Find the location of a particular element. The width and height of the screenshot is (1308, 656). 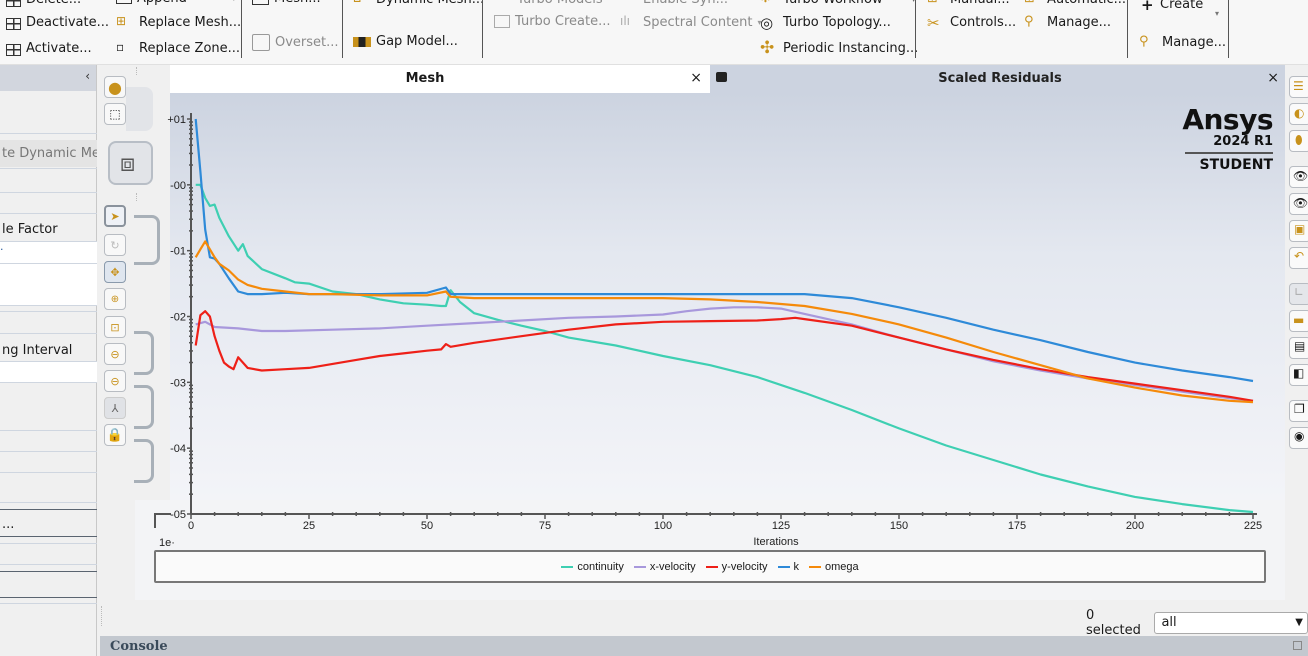

rotate-tool-button: ↻ is located at coordinates (115, 245).